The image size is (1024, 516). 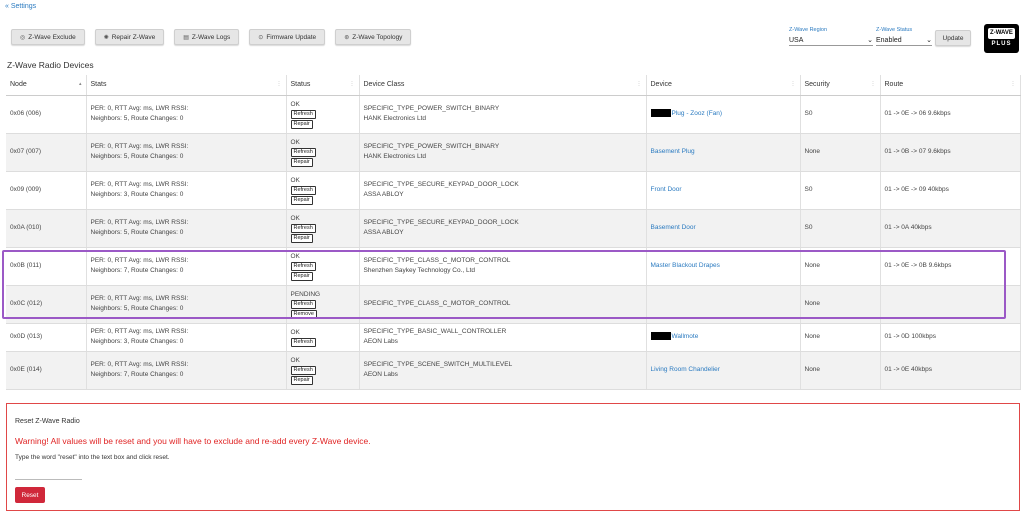 What do you see at coordinates (503, 85) in the screenshot?
I see `header-device-class: Device Class ⋮` at bounding box center [503, 85].